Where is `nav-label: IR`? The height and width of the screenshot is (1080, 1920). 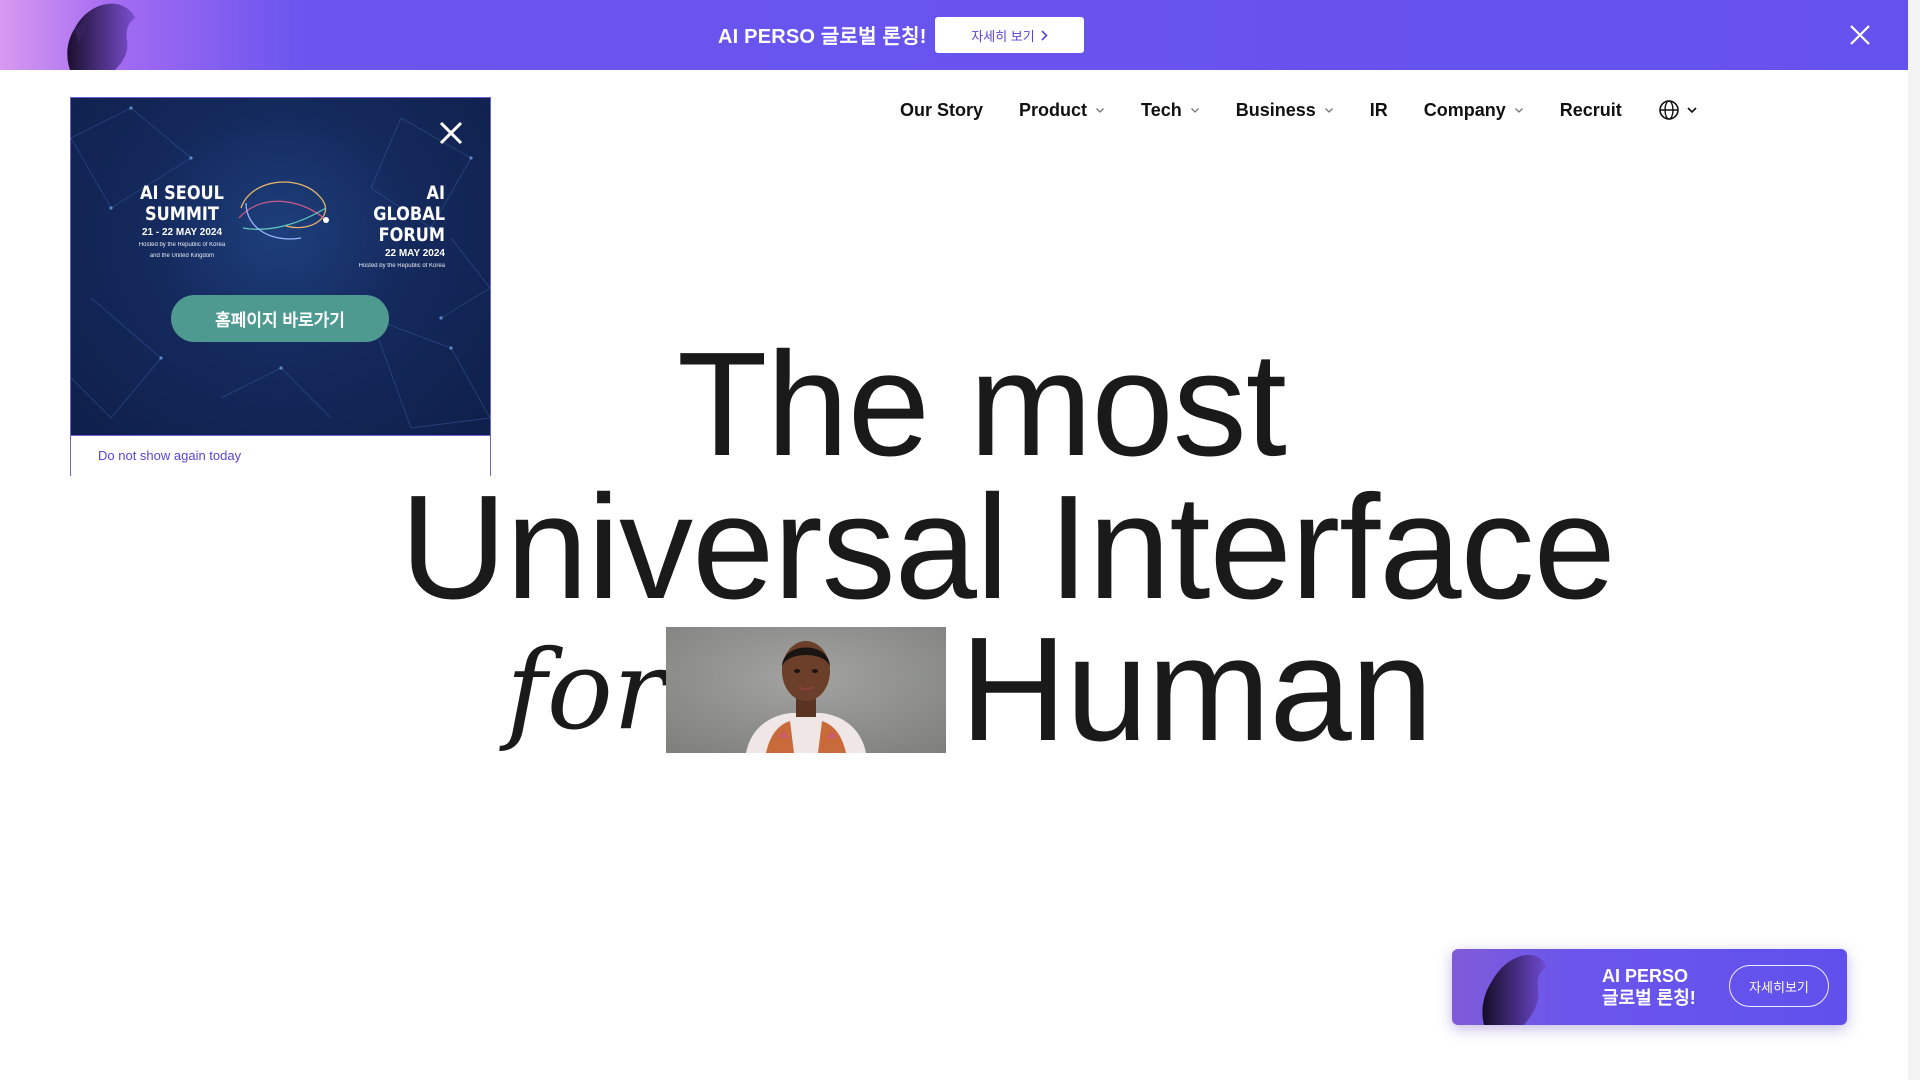 nav-label: IR is located at coordinates (1378, 109).